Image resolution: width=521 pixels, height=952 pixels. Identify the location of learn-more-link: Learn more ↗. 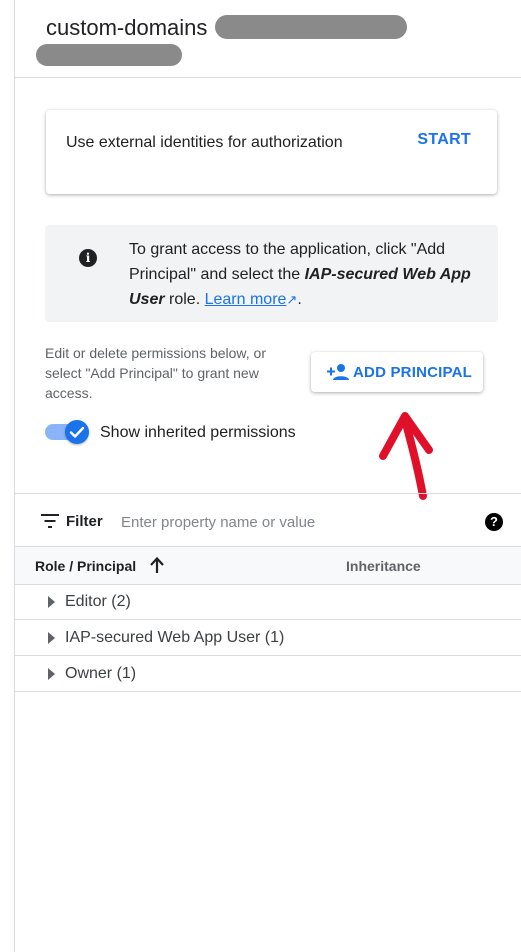
(251, 299).